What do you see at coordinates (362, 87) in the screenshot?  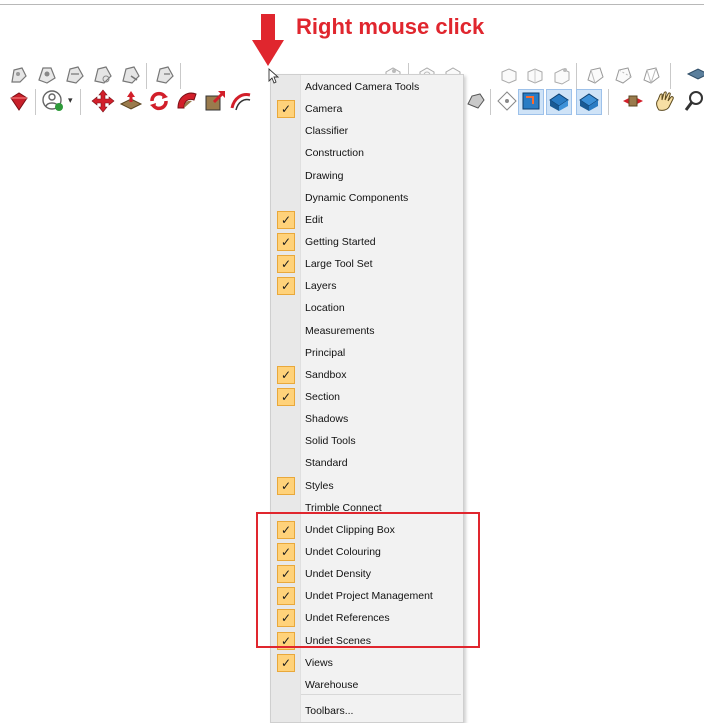 I see `menu-item-label: Advanced Camera Tools` at bounding box center [362, 87].